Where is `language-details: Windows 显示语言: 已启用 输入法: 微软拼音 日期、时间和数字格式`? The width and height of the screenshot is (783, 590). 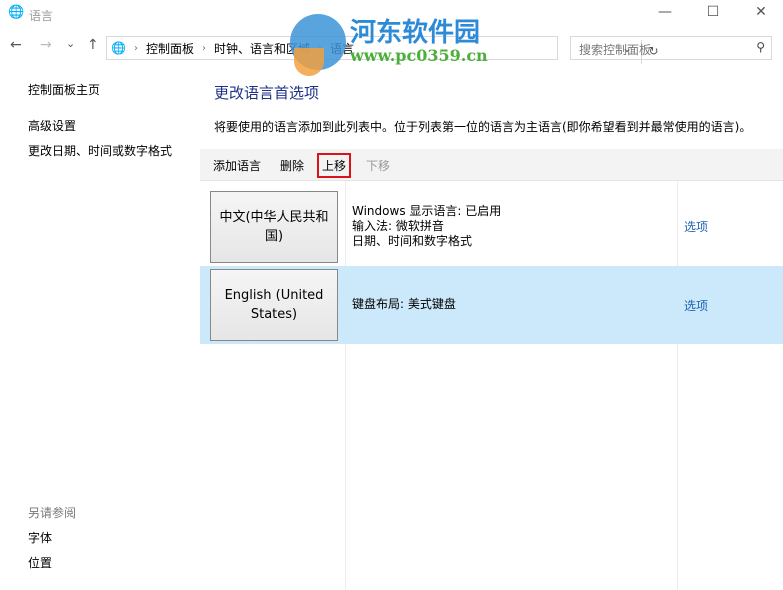
language-details: Windows 显示语言: 已启用 输入法: 微软拼音 日期、时间和数字格式 is located at coordinates (426, 226).